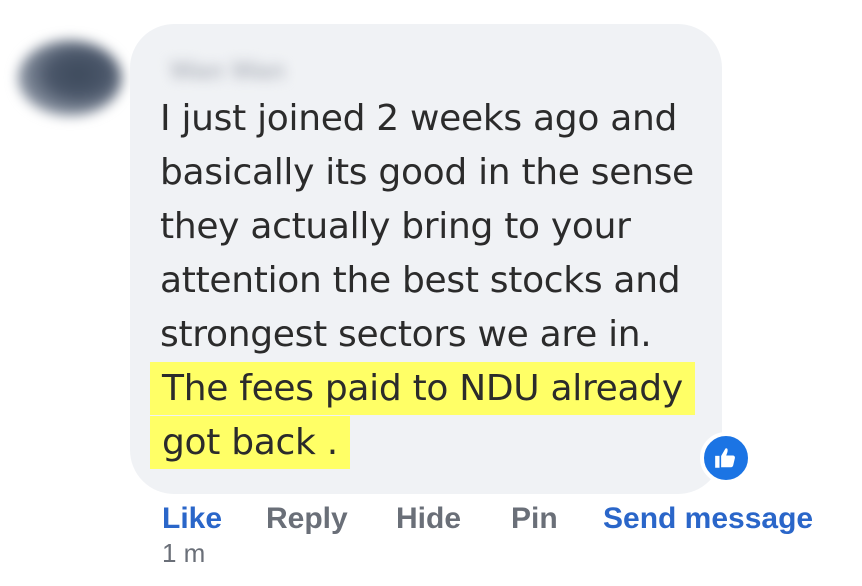  I want to click on pin-button: Pin, so click(534, 519).